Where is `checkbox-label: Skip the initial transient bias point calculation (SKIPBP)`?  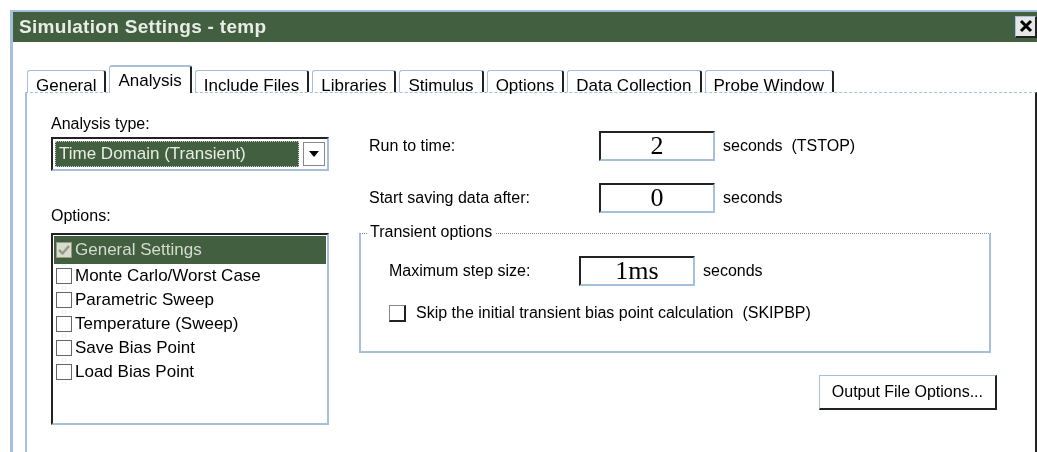
checkbox-label: Skip the initial transient bias point calculation (SKIPBP) is located at coordinates (613, 313).